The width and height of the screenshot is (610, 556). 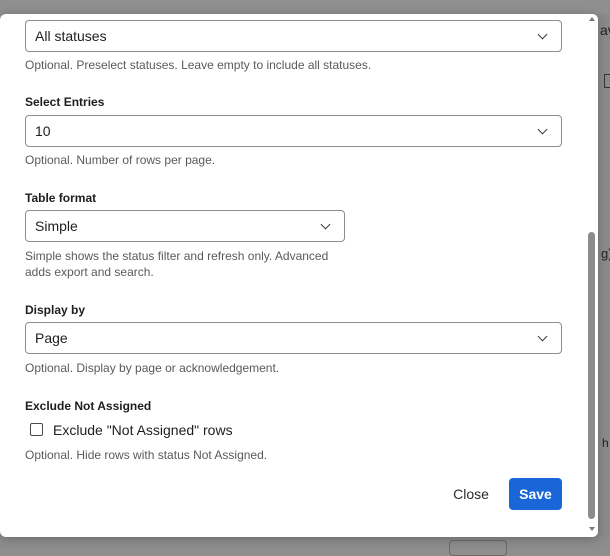 What do you see at coordinates (65, 102) in the screenshot?
I see `entries-label: Select Entries` at bounding box center [65, 102].